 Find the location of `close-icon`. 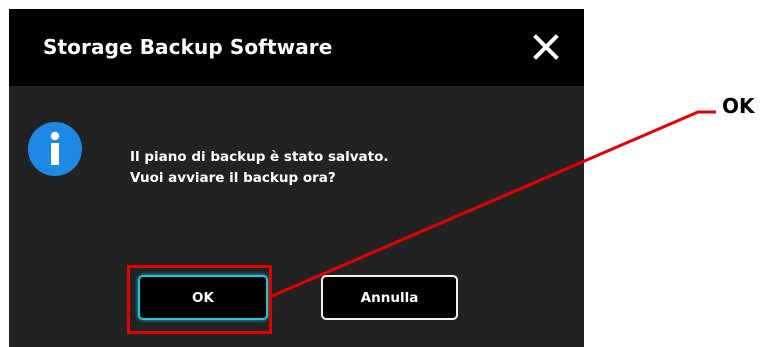

close-icon is located at coordinates (546, 47).